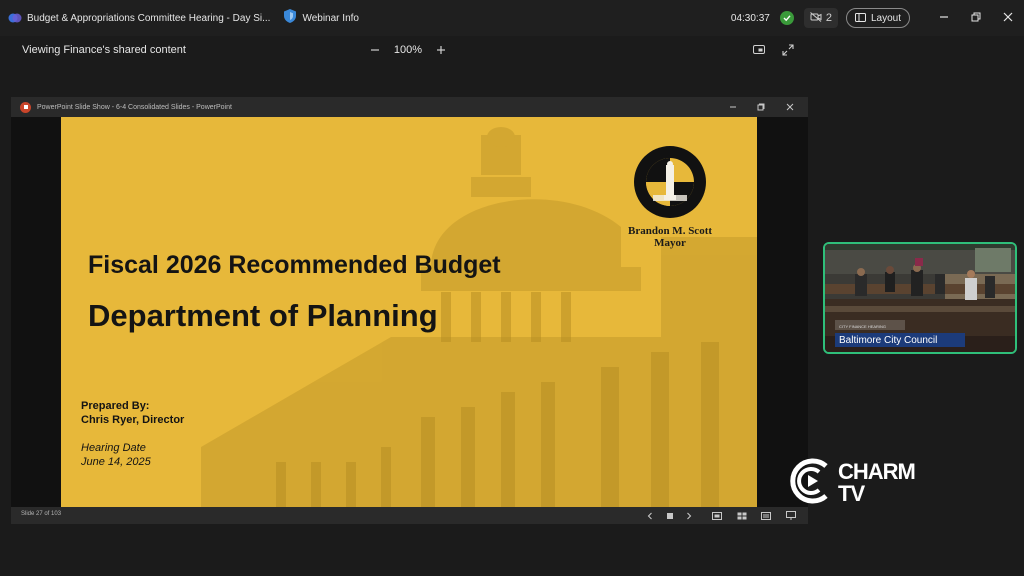 This screenshot has width=1024, height=576. I want to click on ppt-close-button, so click(790, 107).